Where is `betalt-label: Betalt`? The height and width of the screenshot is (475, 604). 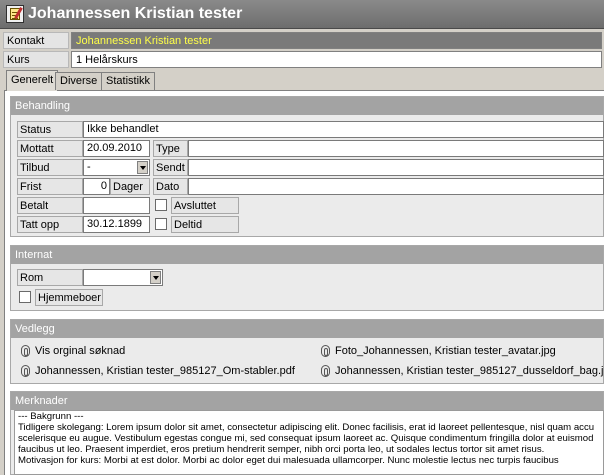
betalt-label: Betalt is located at coordinates (50, 205).